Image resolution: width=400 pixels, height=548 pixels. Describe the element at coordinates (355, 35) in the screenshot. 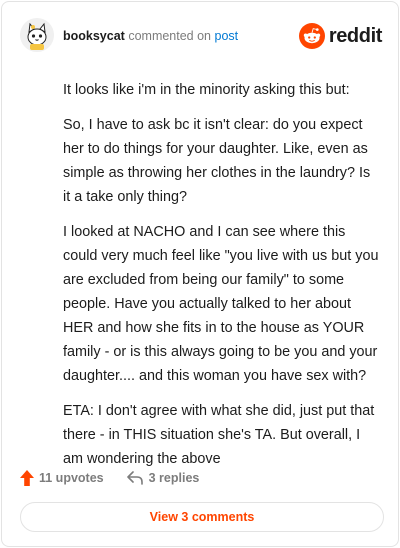

I see `brand-wordmark: reddit` at that location.